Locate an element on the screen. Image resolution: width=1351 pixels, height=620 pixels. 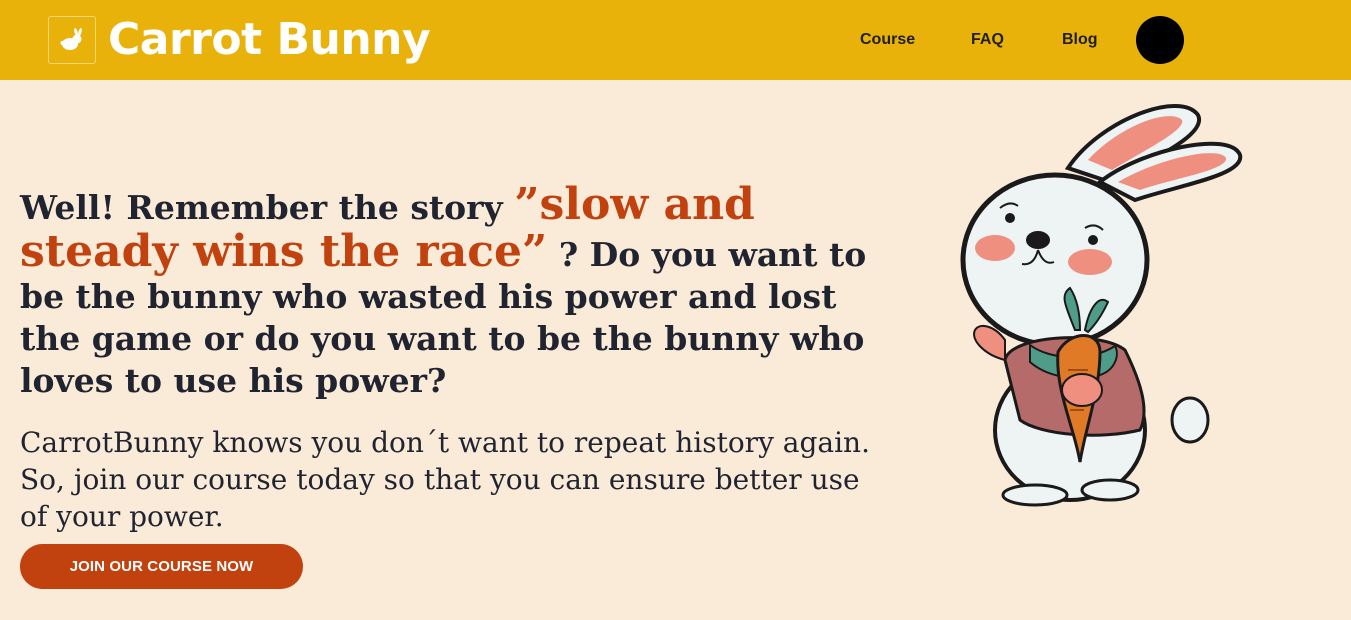
navbar: Carrot Bunny Course FAQ Blog is located at coordinates (675, 40).